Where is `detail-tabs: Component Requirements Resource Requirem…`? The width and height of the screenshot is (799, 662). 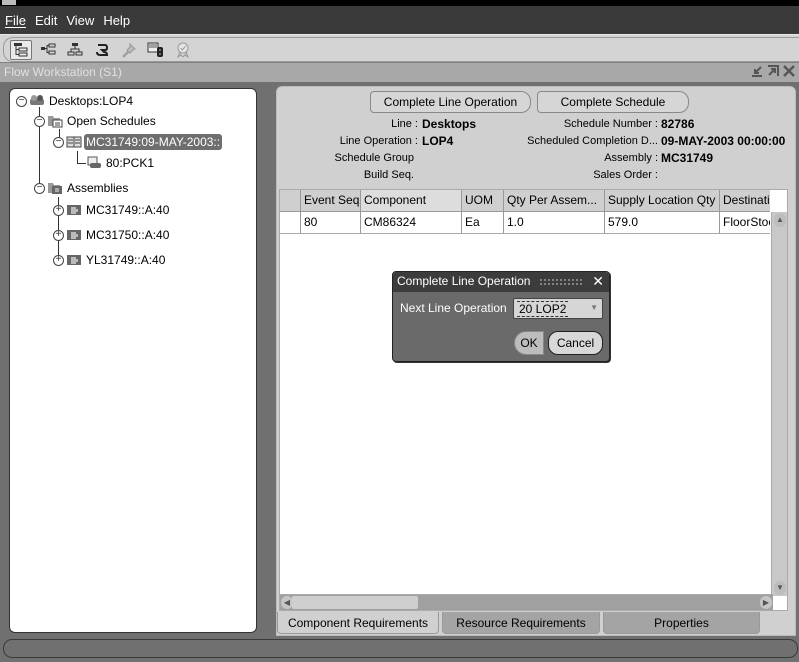
detail-tabs: Component Requirements Resource Requirem… is located at coordinates (522, 623).